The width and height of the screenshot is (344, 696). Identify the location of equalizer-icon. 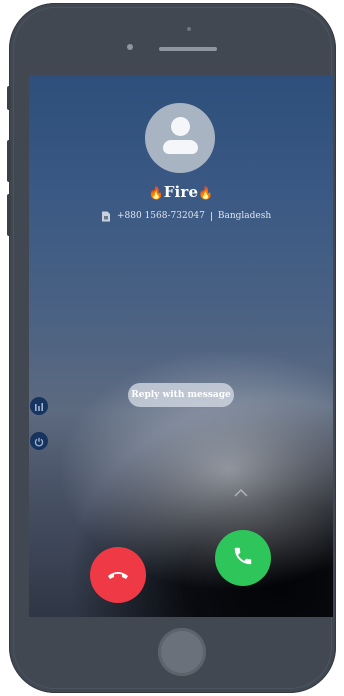
(39, 406).